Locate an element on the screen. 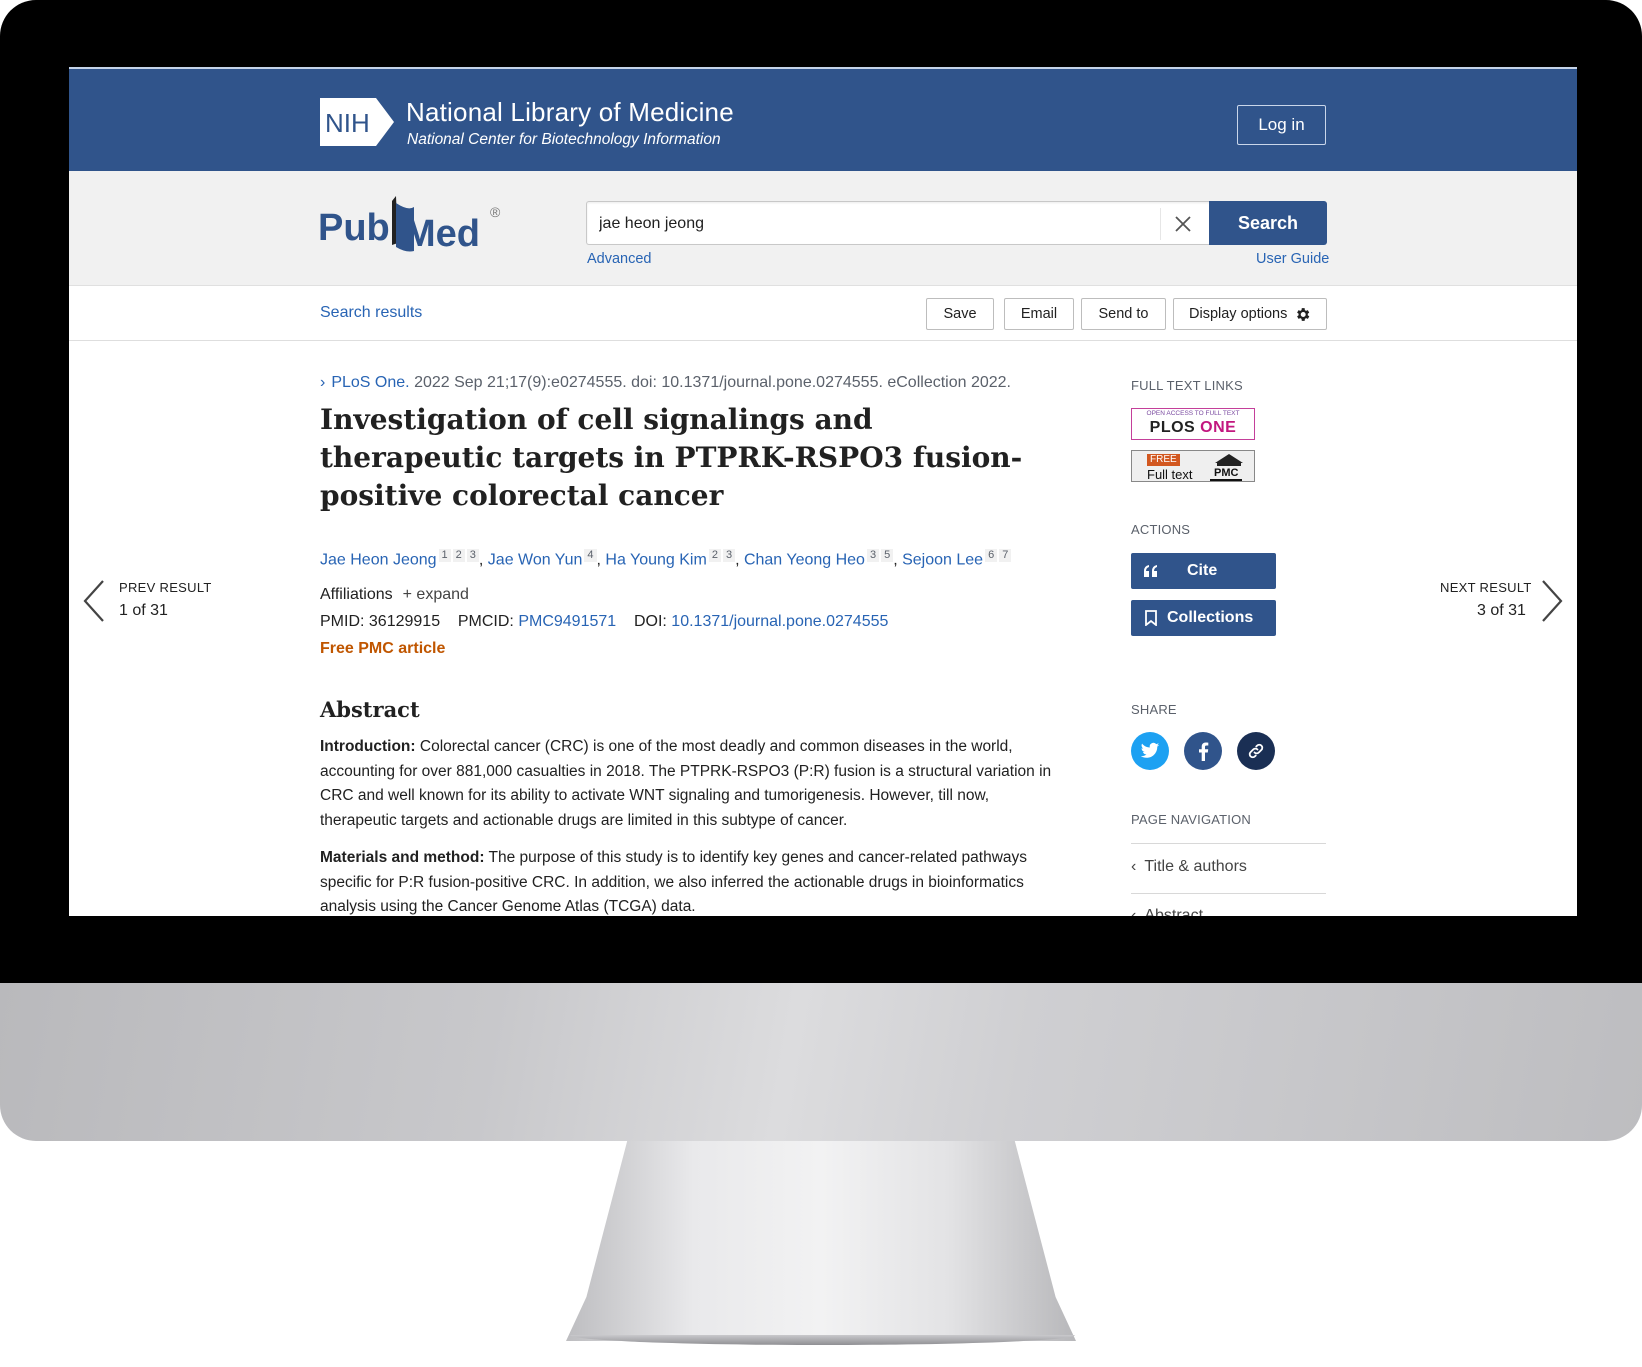 The height and width of the screenshot is (1367, 1642). monitor-stand is located at coordinates (821, 1241).